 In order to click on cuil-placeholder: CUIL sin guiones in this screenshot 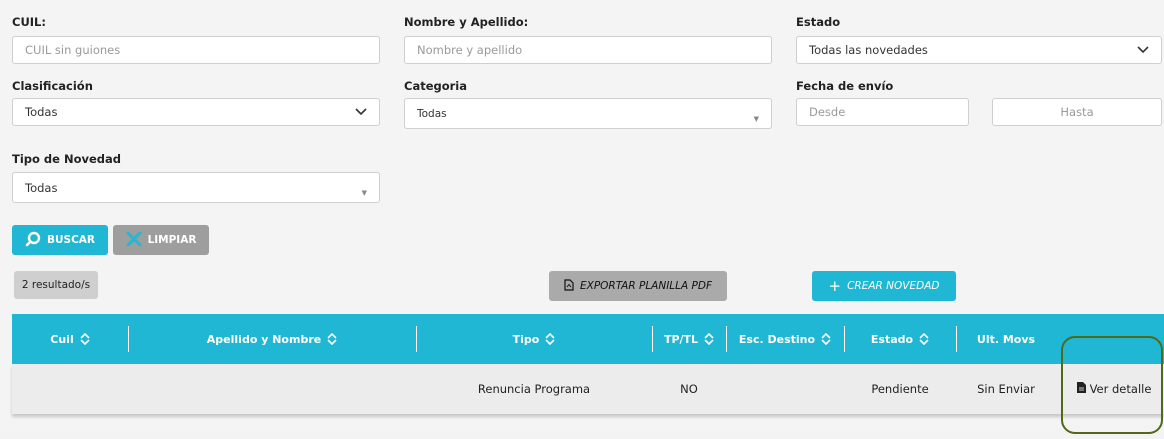, I will do `click(73, 50)`.